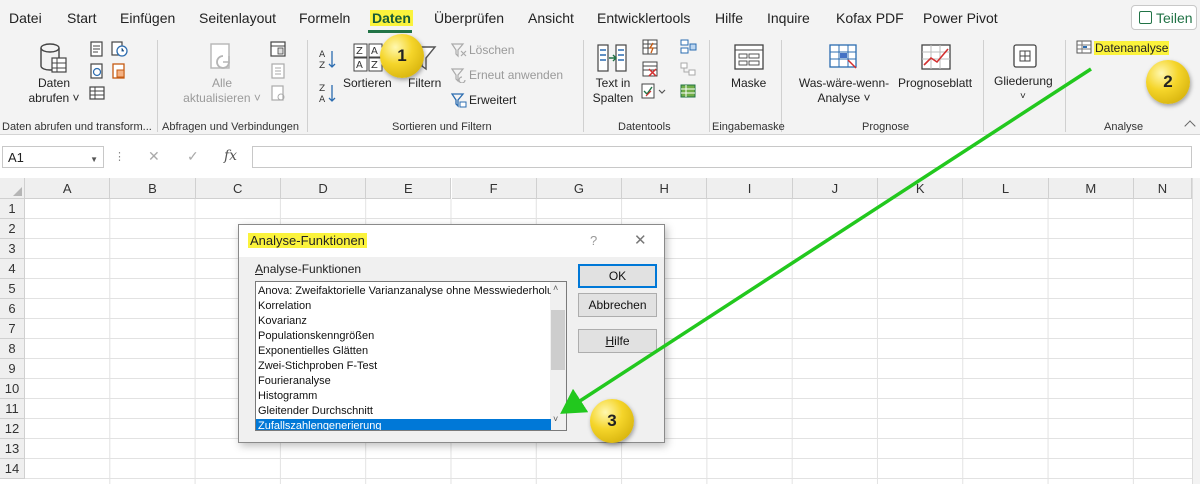  What do you see at coordinates (722, 157) in the screenshot?
I see `formula-input` at bounding box center [722, 157].